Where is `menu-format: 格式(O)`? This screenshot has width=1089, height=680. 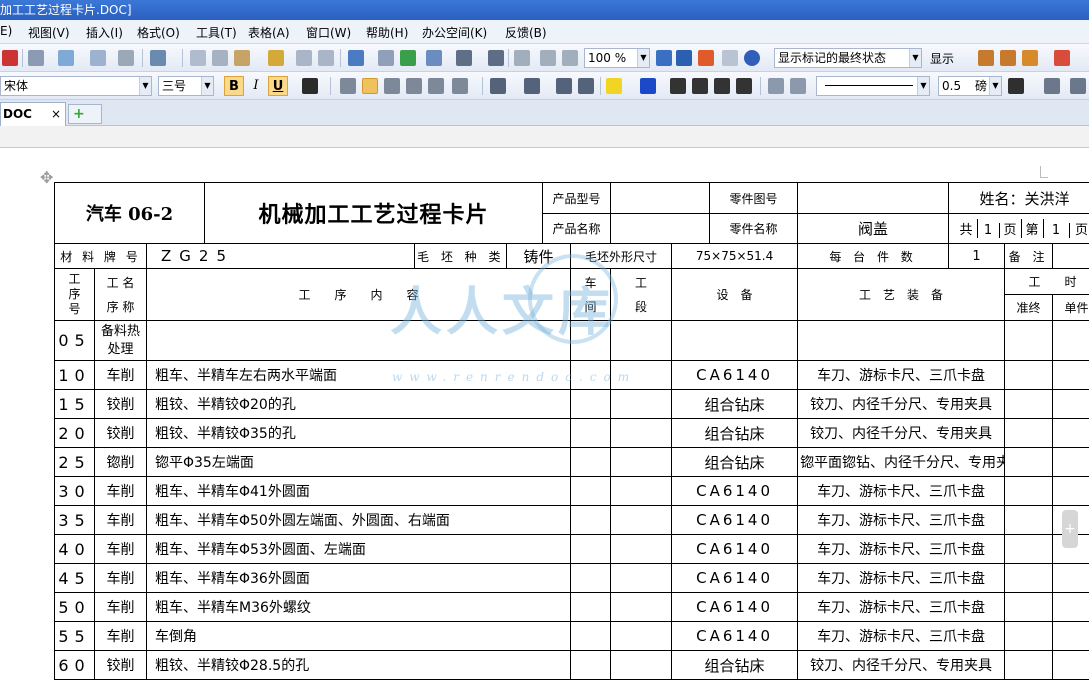 menu-format: 格式(O) is located at coordinates (158, 32).